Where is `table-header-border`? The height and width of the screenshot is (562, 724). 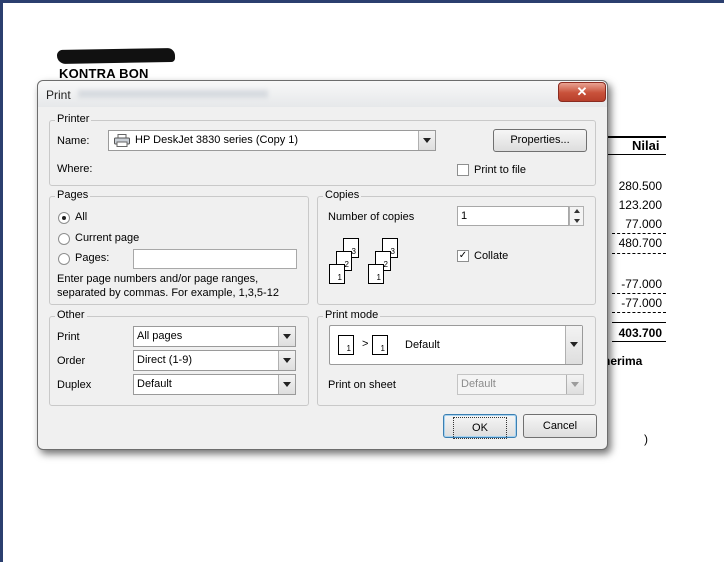 table-header-border is located at coordinates (637, 154).